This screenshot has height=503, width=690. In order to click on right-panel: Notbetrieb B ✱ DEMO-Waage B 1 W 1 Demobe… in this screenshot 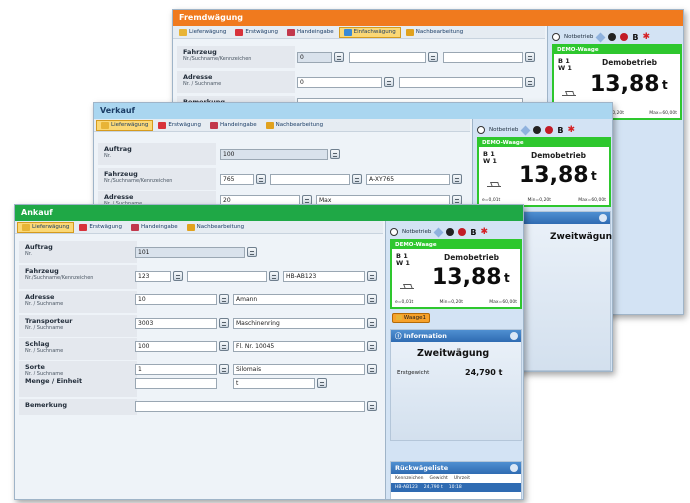, I will do `click(454, 360)`.